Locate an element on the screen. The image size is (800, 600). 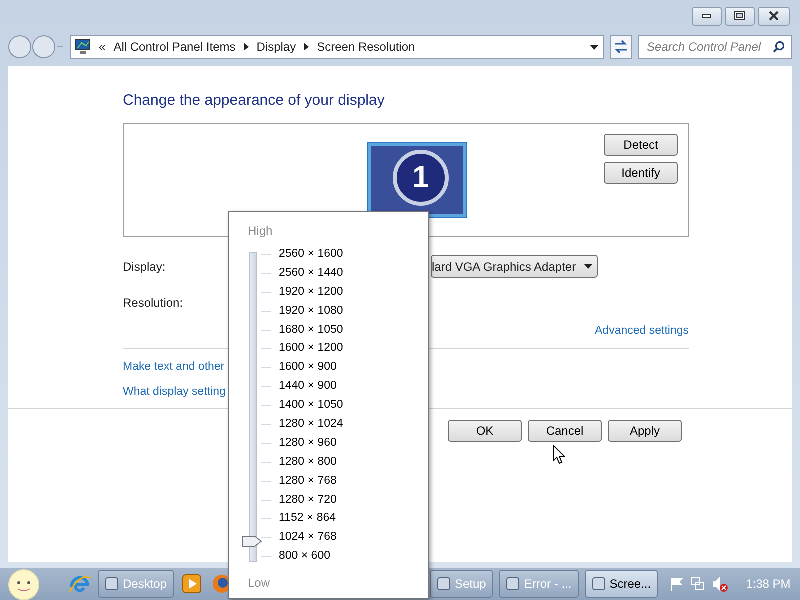
dialog-button: Cancel is located at coordinates (565, 431).